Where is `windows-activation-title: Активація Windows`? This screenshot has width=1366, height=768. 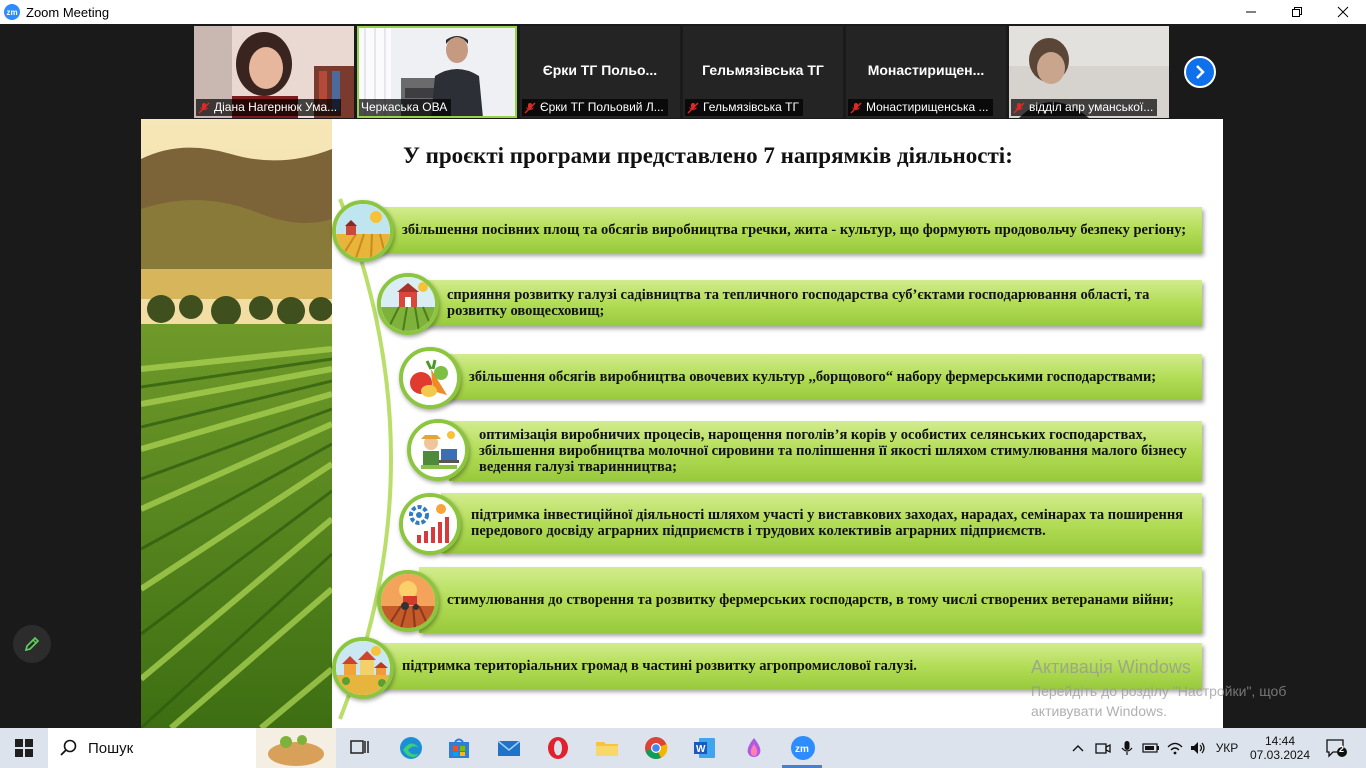
windows-activation-title: Активація Windows is located at coordinates (1111, 667).